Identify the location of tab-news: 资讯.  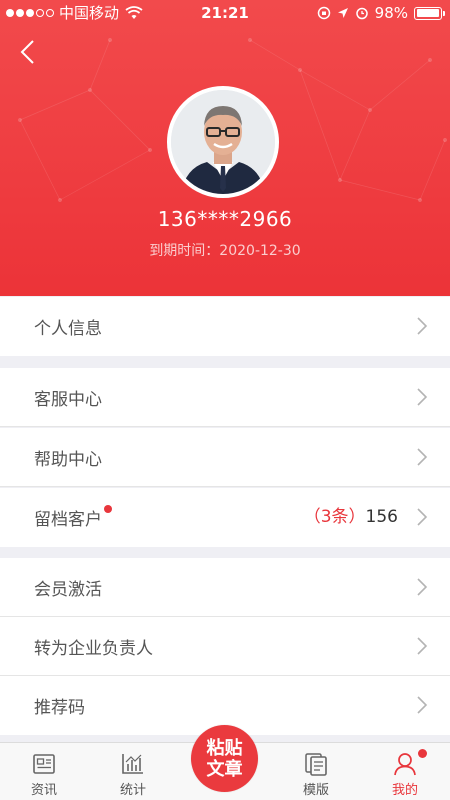
(44, 771).